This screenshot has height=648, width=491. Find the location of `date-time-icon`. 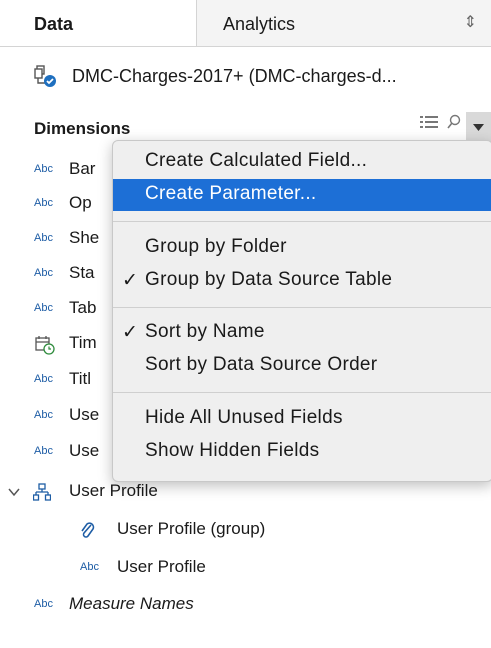

date-time-icon is located at coordinates (45, 345).